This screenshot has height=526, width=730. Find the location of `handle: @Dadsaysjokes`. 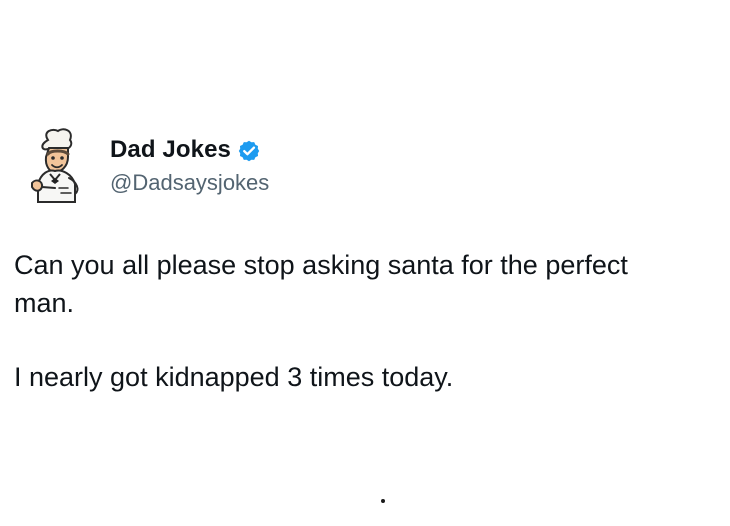

handle: @Dadsaysjokes is located at coordinates (189, 182).